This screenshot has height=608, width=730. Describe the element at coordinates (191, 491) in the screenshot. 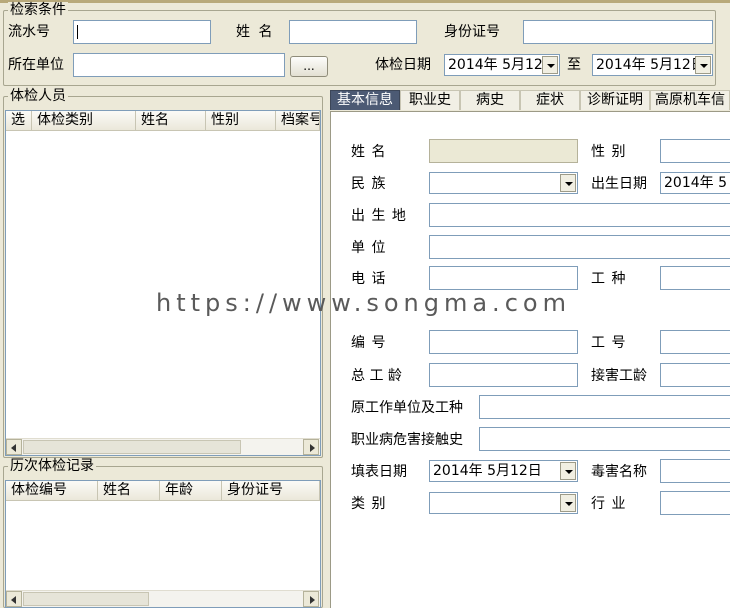

I see `column-header-age: 年龄` at that location.